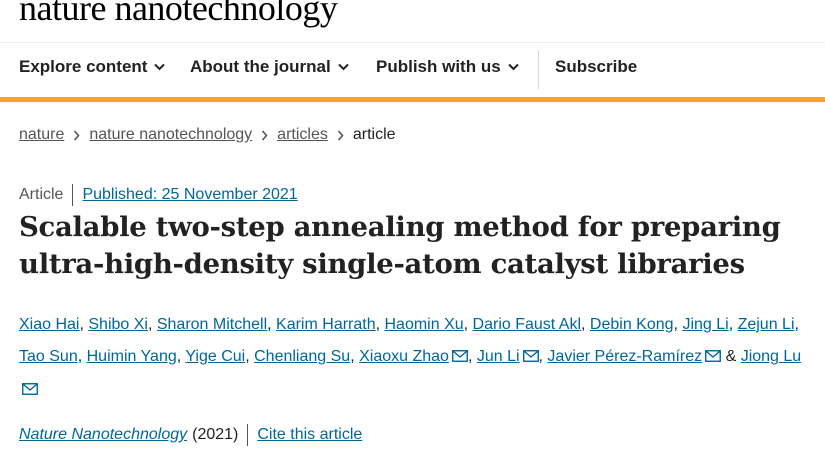  I want to click on nav-item-label: Explore content, so click(83, 66).